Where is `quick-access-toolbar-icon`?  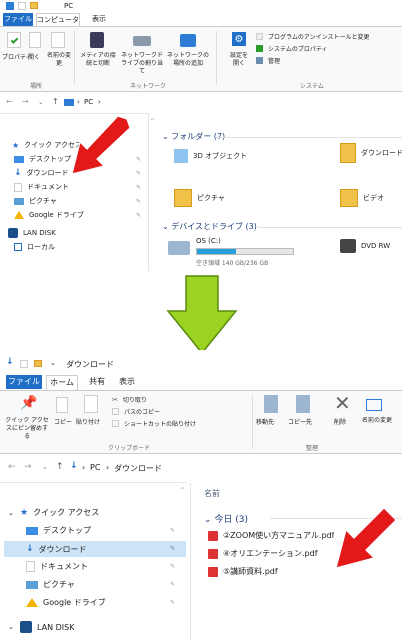
quick-access-toolbar-icon is located at coordinates (10, 6).